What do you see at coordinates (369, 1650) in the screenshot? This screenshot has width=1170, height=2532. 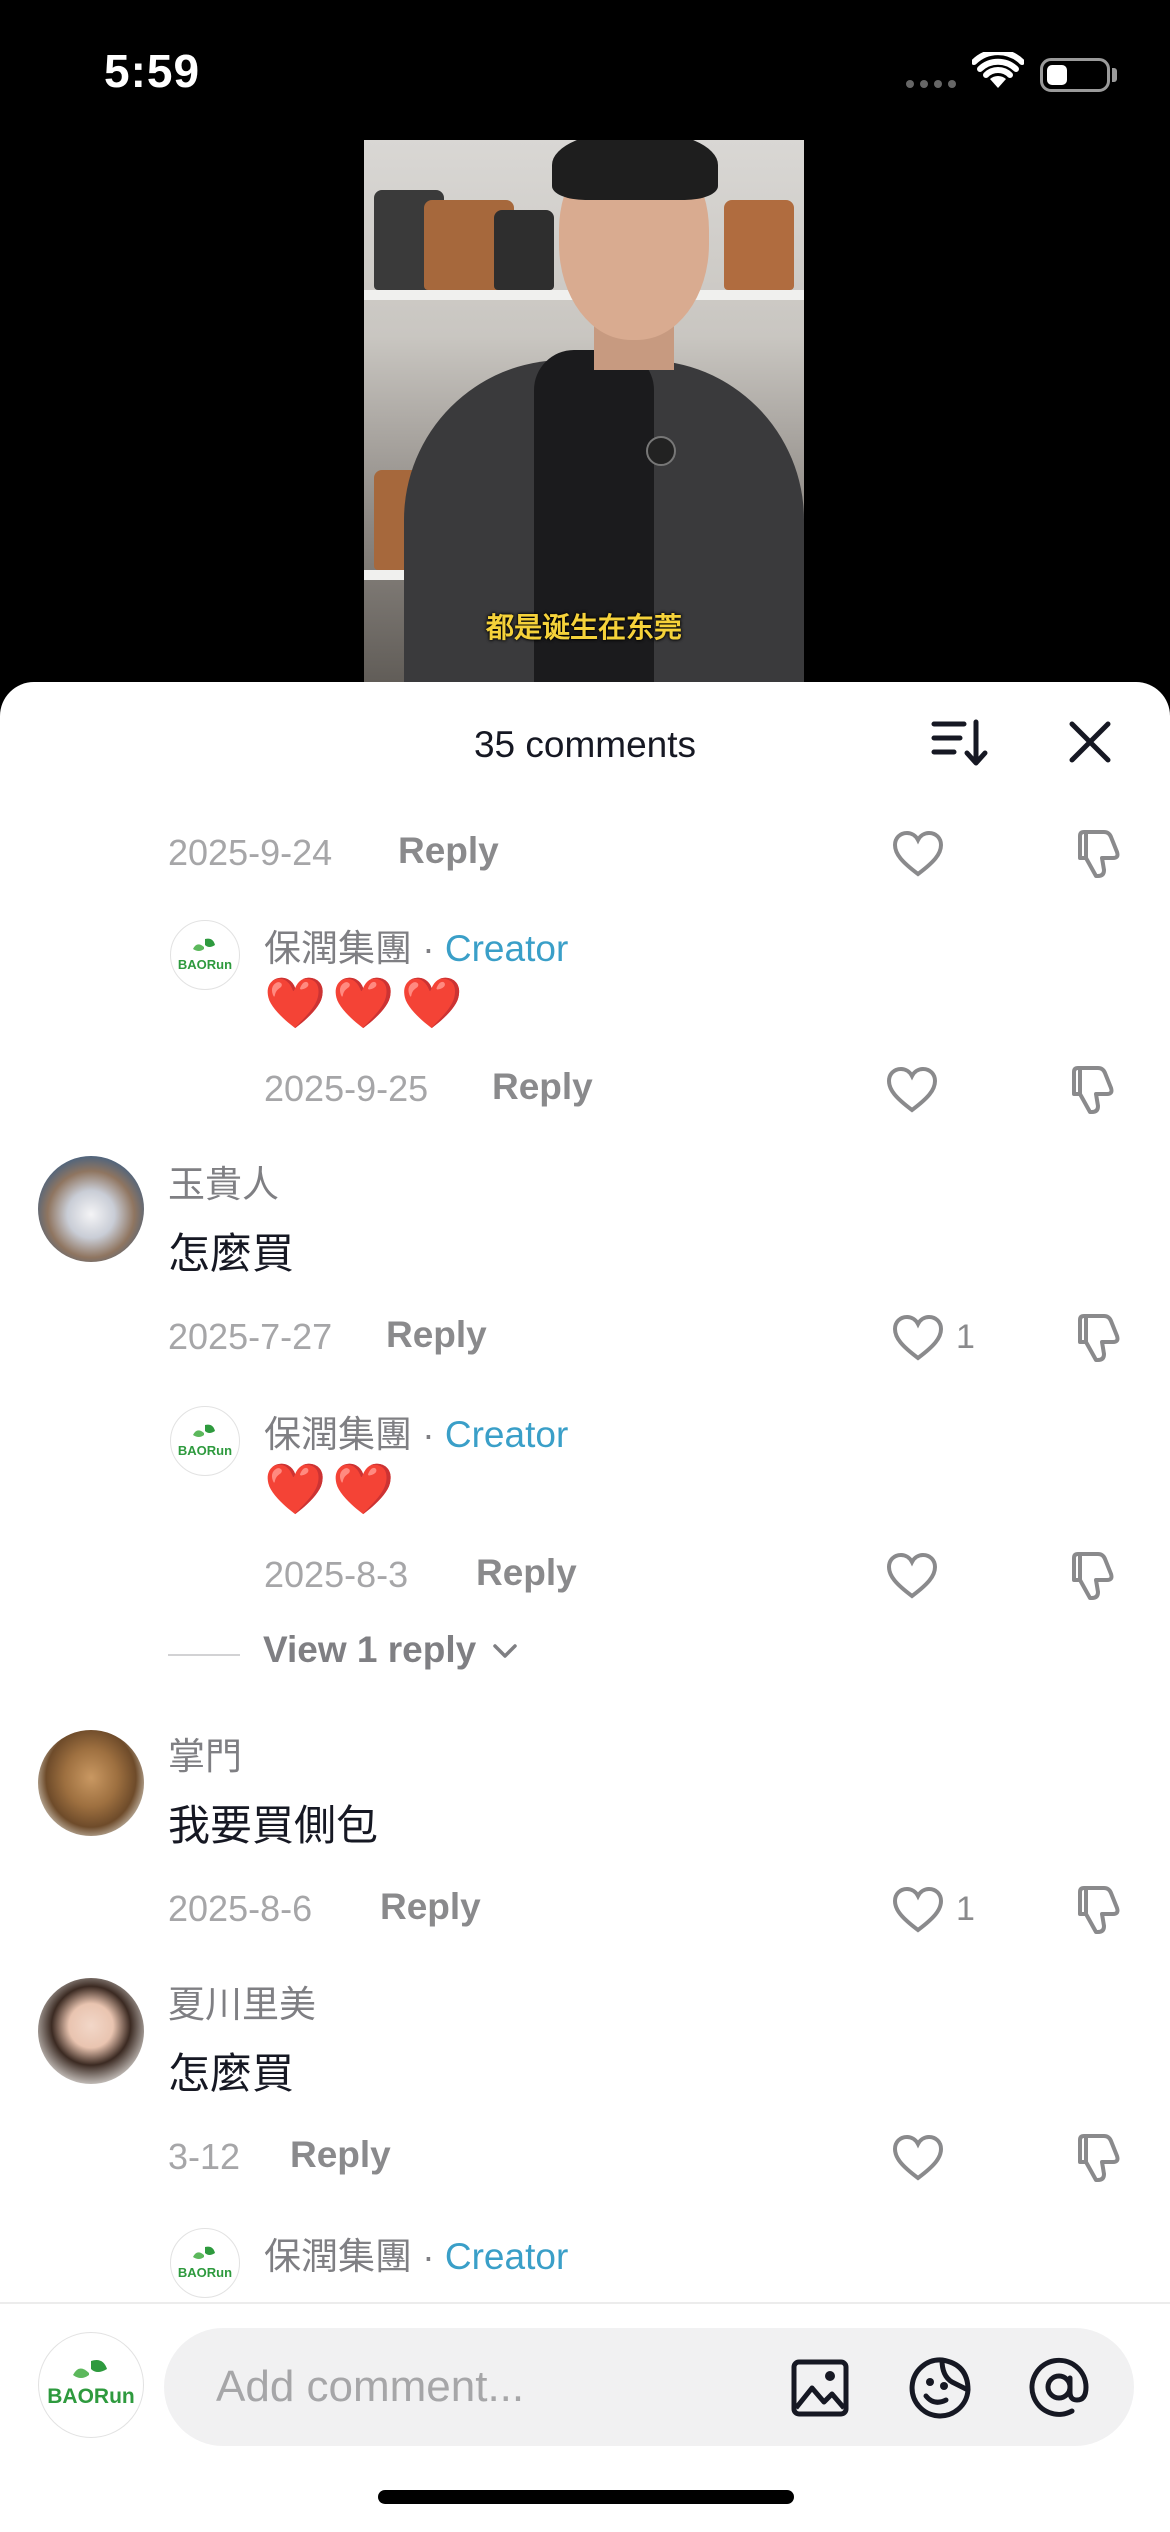 I see `view-replies-button: View 1 reply` at bounding box center [369, 1650].